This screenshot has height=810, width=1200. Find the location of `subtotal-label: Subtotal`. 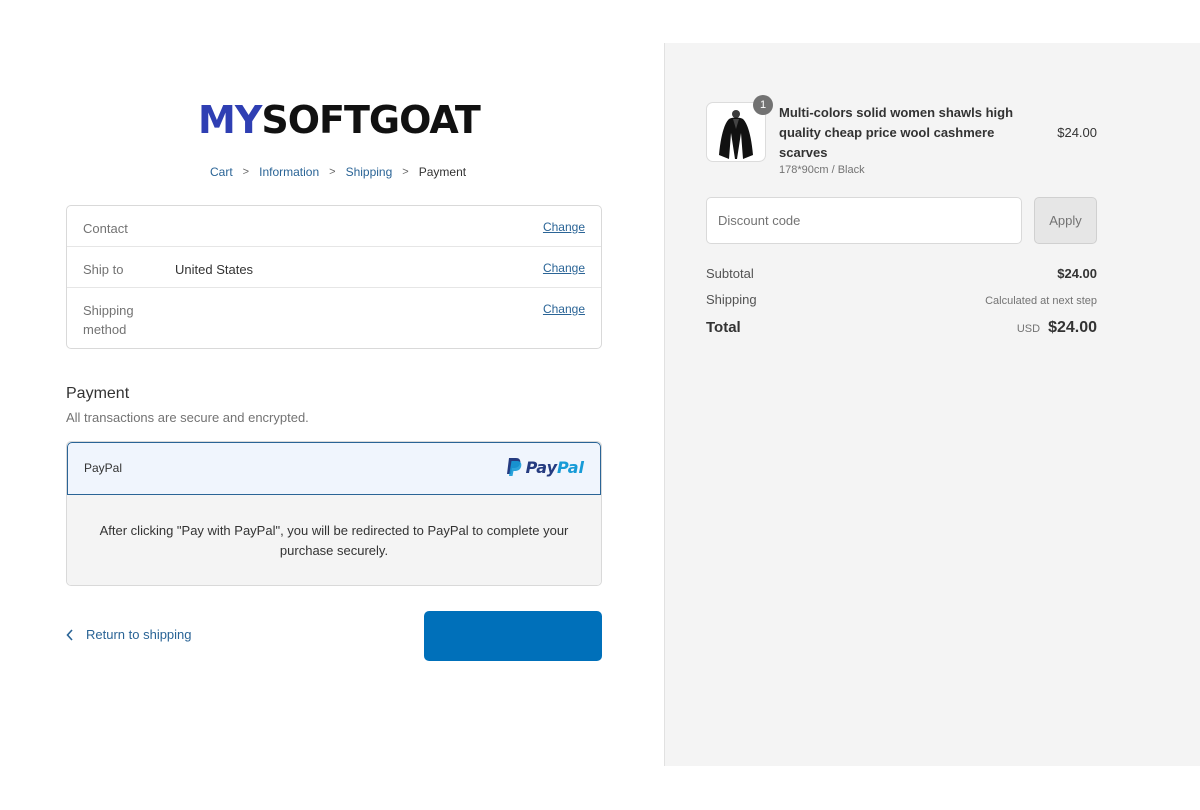

subtotal-label: Subtotal is located at coordinates (730, 273).